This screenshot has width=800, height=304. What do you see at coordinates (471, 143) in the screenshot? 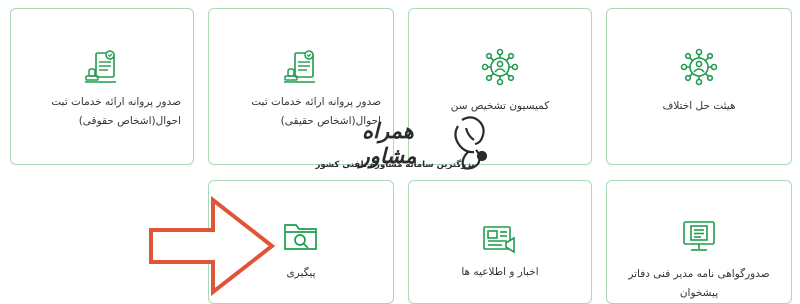
I see `phone-headset-logo-icon` at bounding box center [471, 143].